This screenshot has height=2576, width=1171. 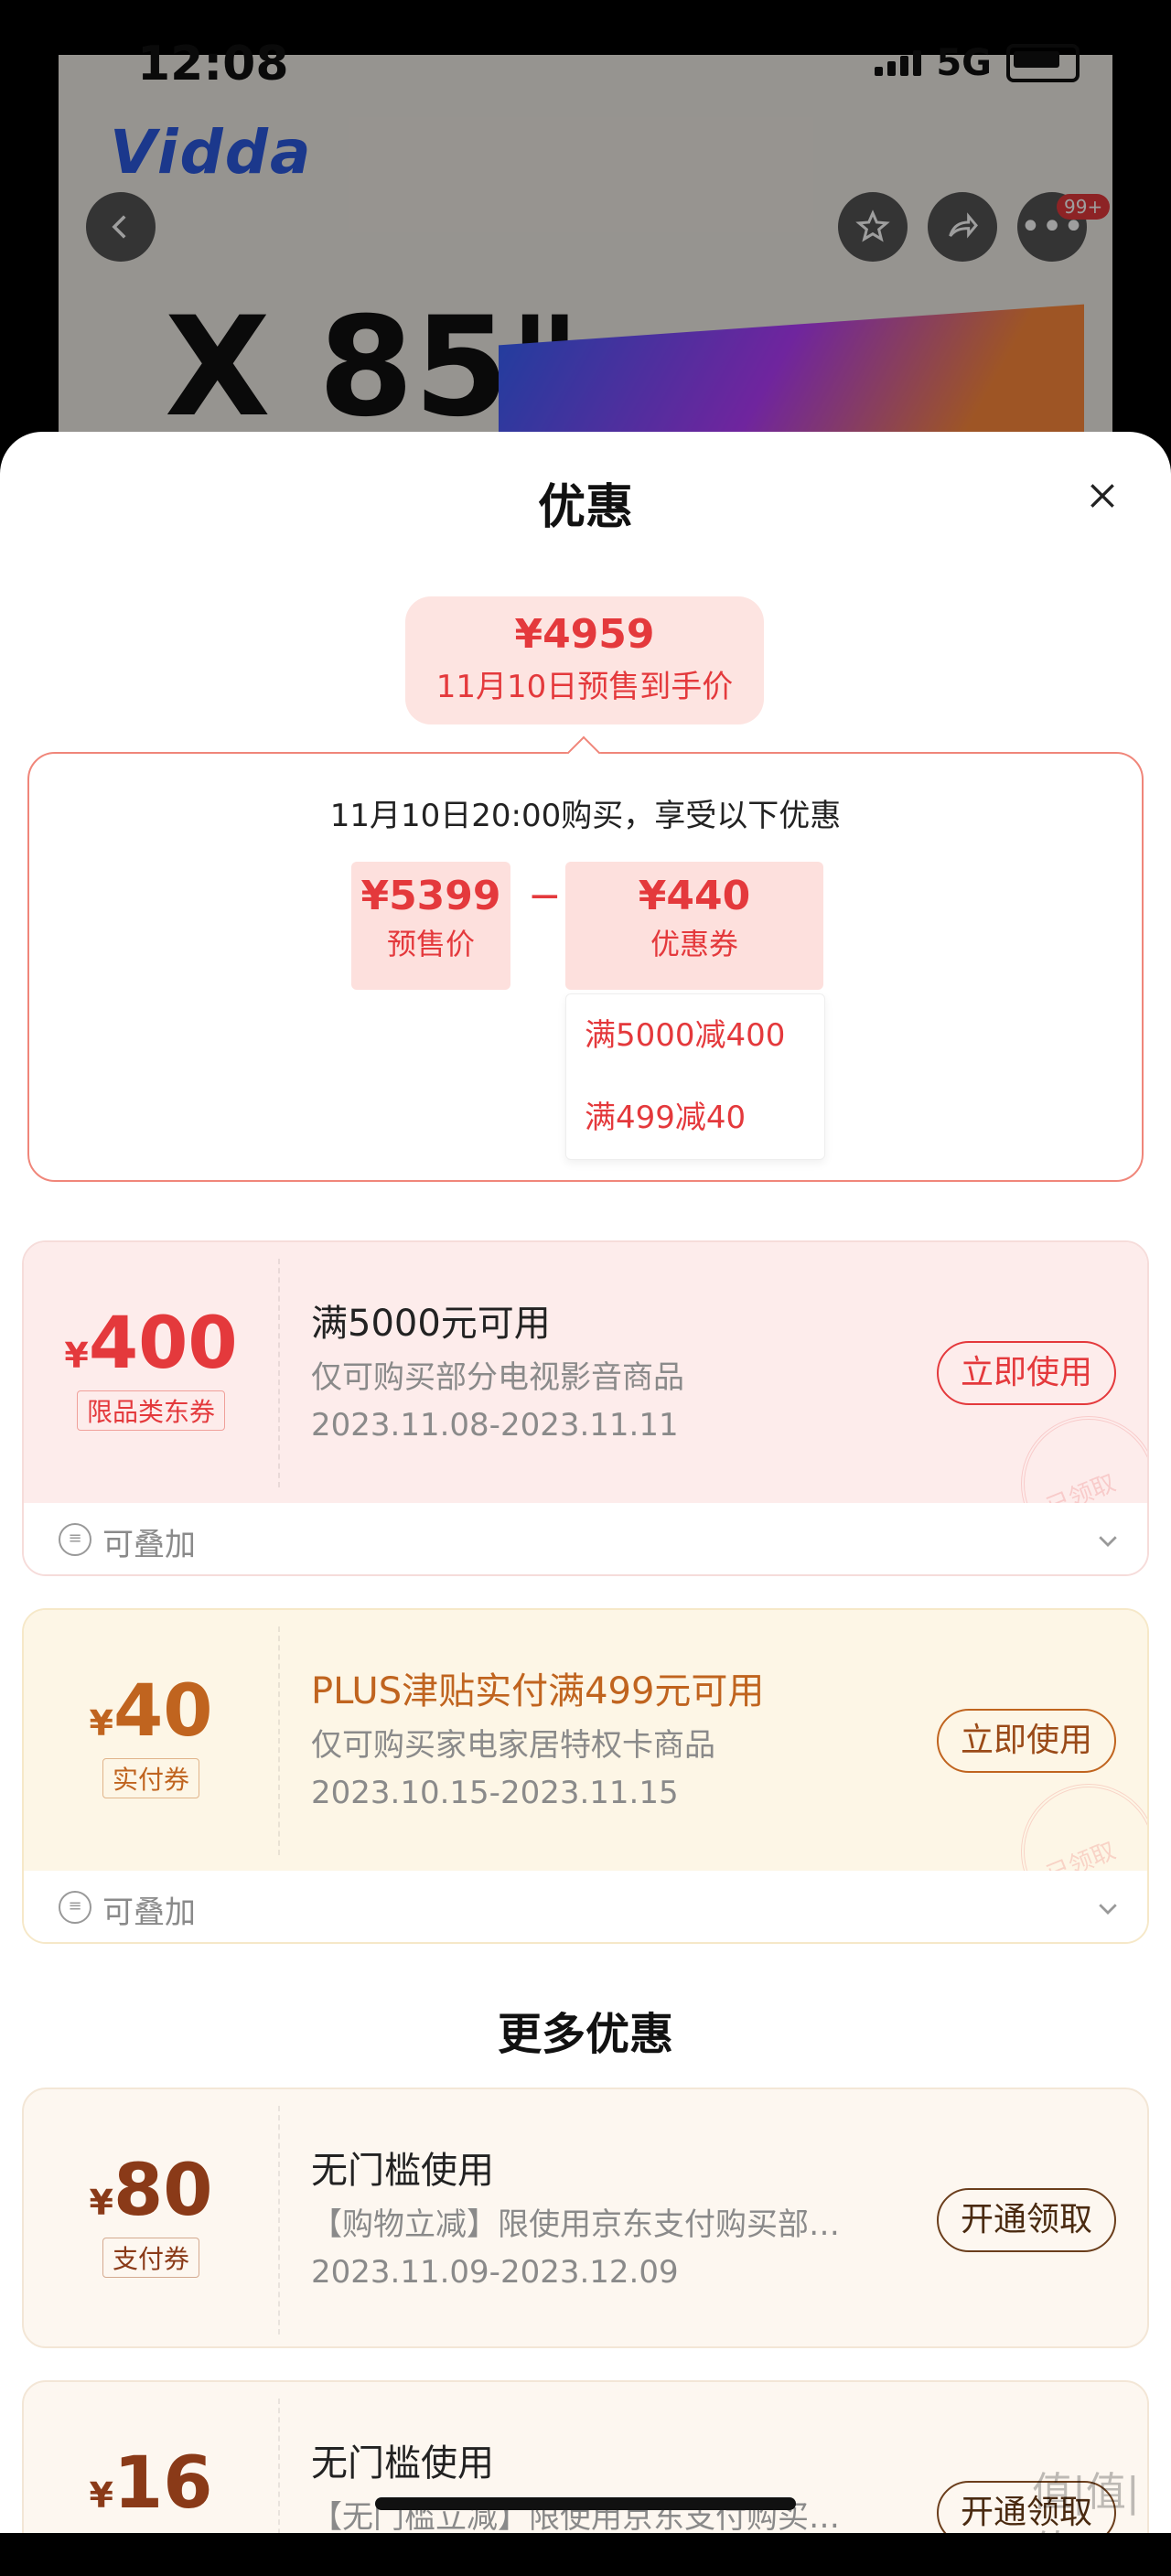 I want to click on coupon-breakdown-list: 满5000减400 满499减40, so click(x=695, y=1076).